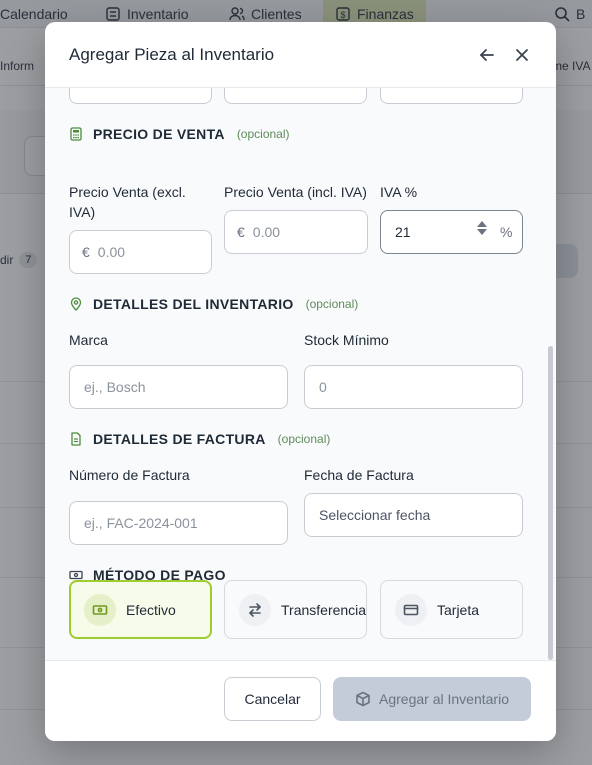 The height and width of the screenshot is (765, 592). I want to click on stepper-down-icon, so click(482, 232).